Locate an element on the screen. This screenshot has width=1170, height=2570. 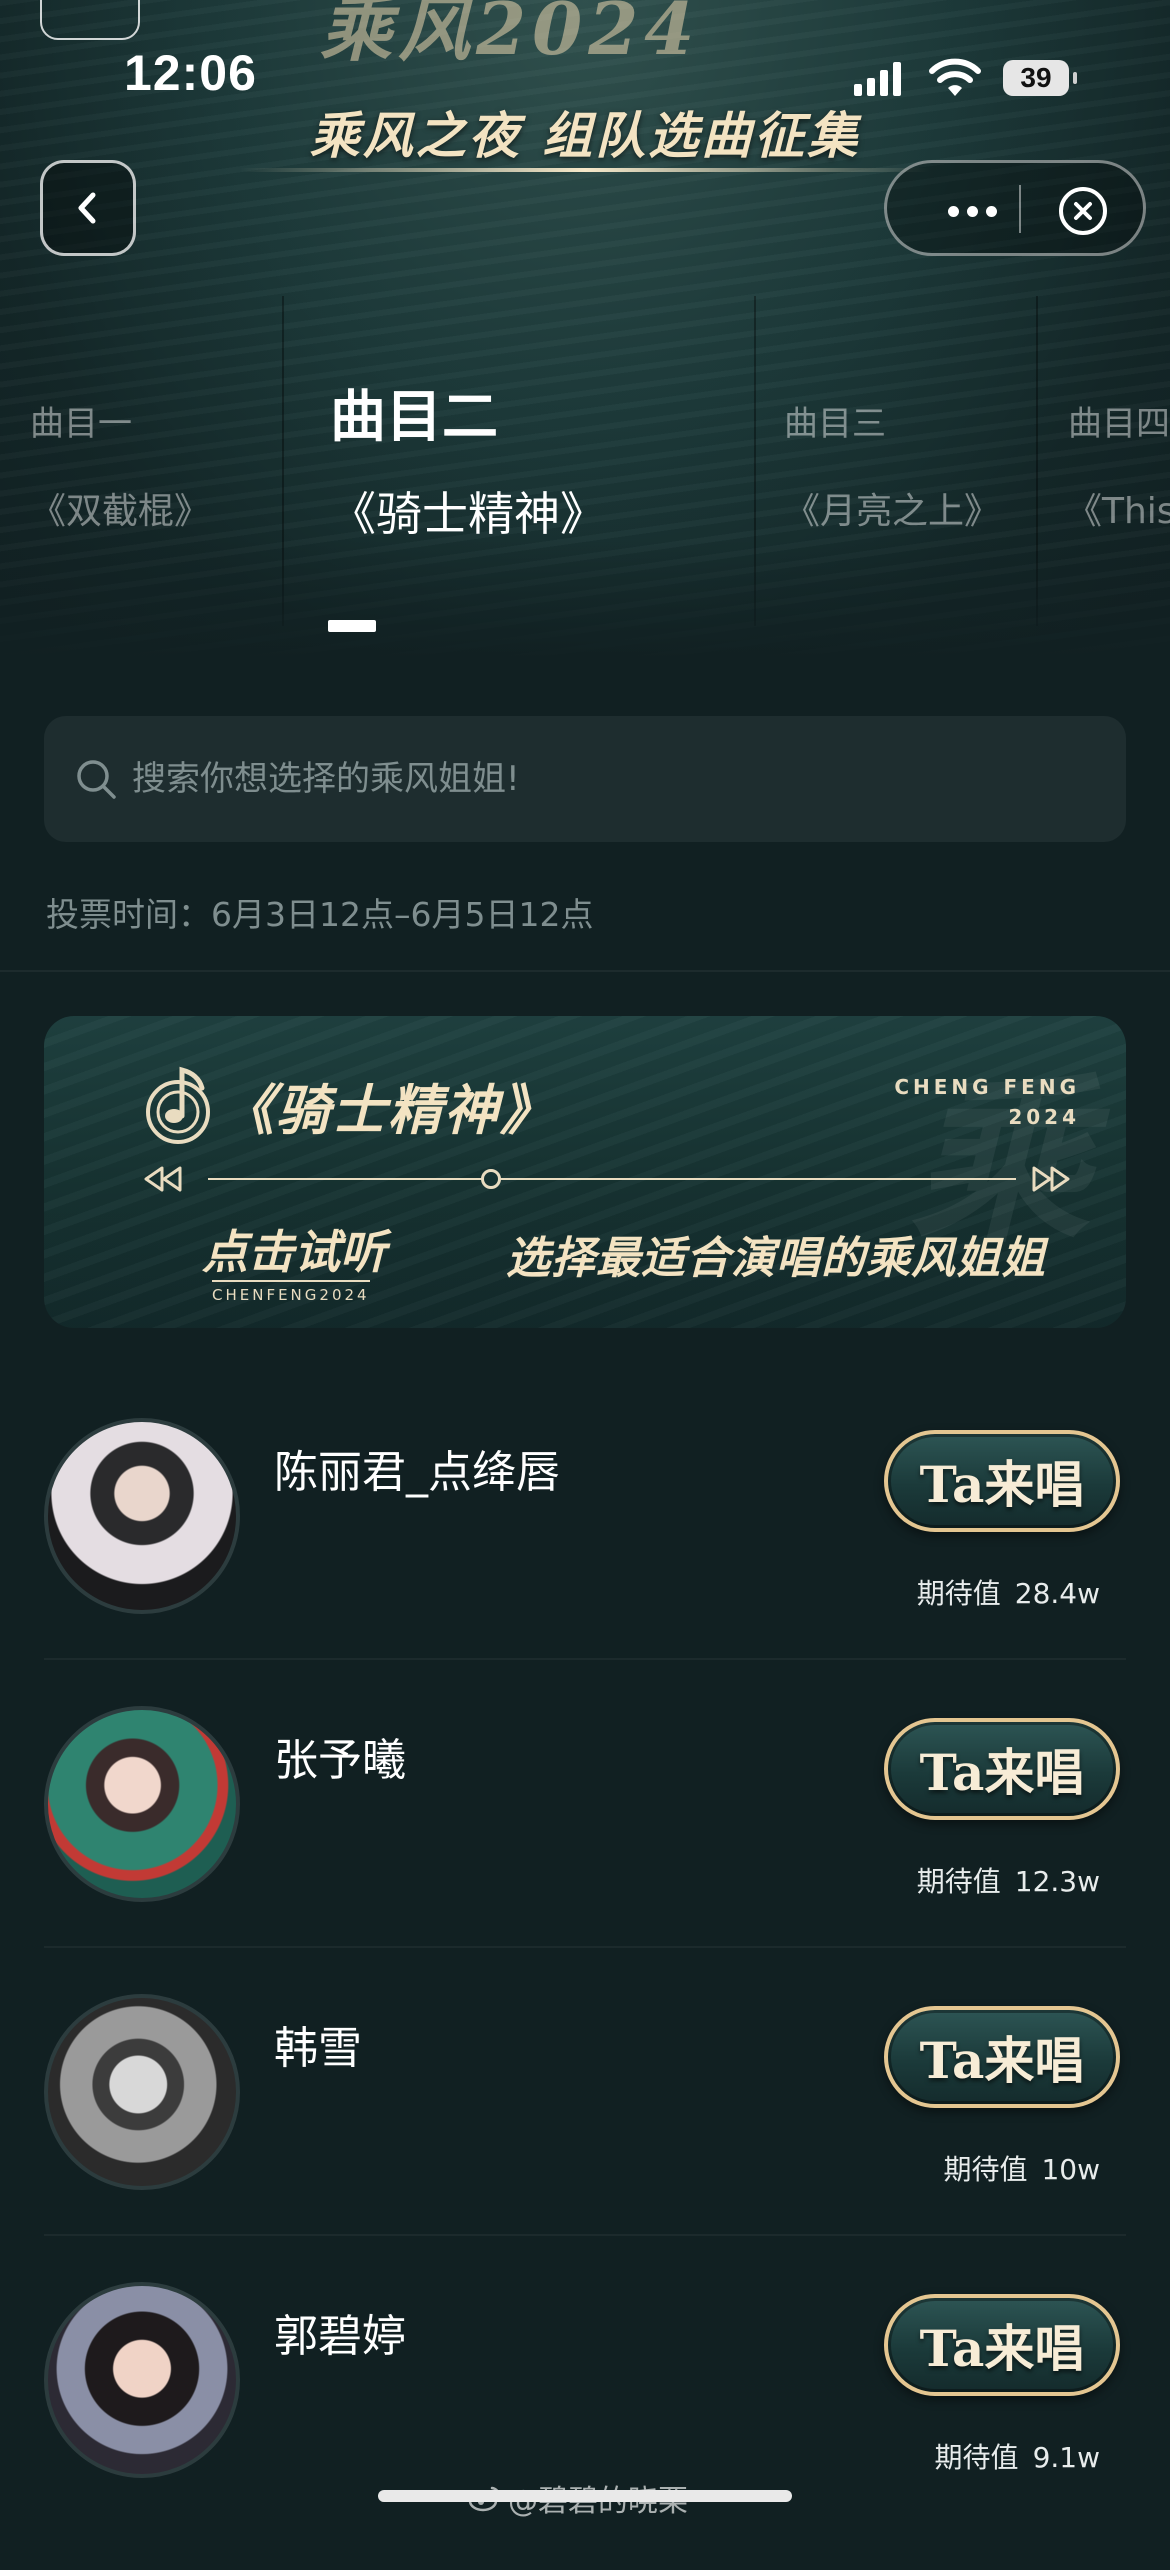
banner-badge is located at coordinates (90, 20).